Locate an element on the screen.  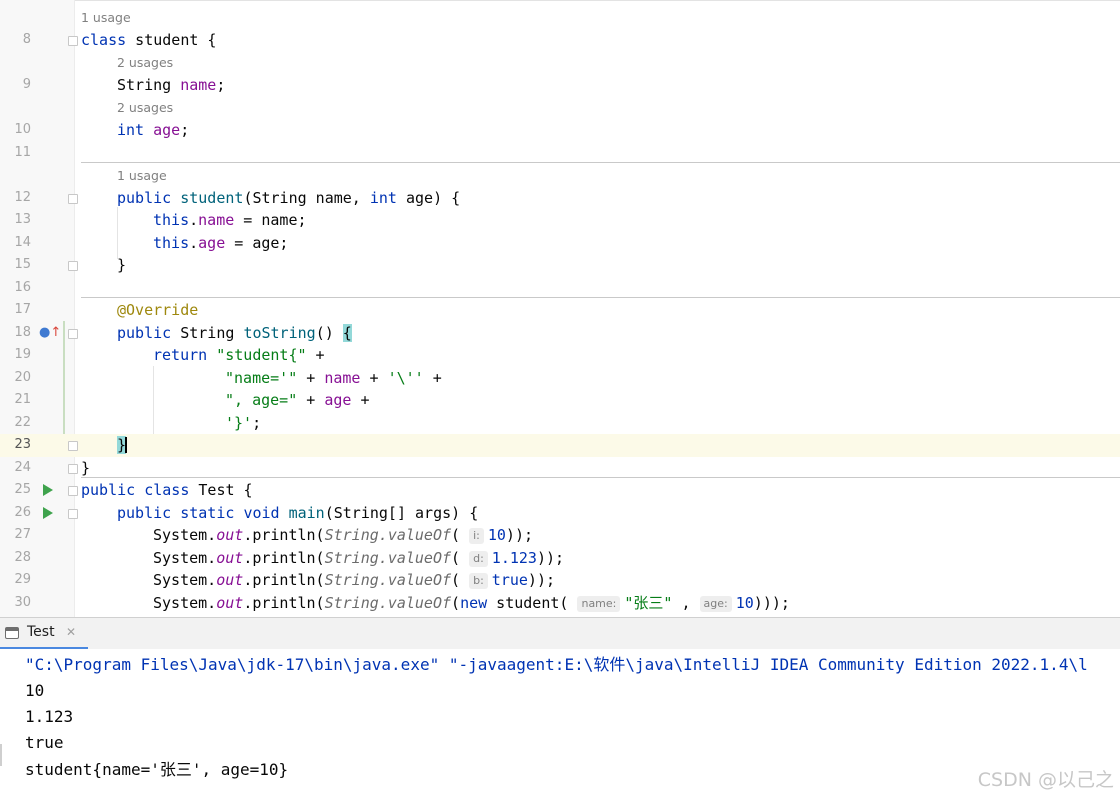
parameter-hint: b: is located at coordinates (478, 581).